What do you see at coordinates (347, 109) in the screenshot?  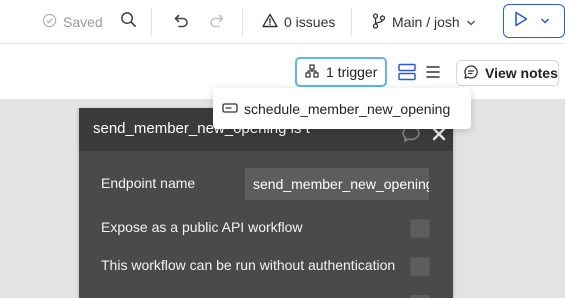 I see `dropdown-item-label: schedule_member_new_opening` at bounding box center [347, 109].